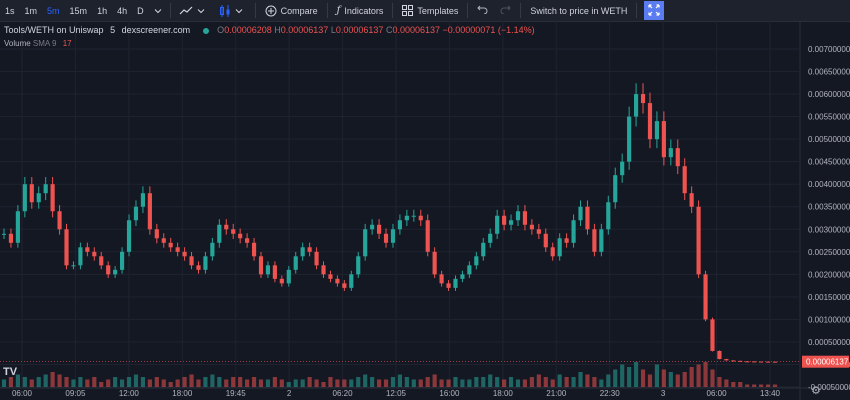 This screenshot has width=850, height=400. Describe the element at coordinates (54, 30) in the screenshot. I see `pair-title: Tools/WETH on Uniswap` at that location.